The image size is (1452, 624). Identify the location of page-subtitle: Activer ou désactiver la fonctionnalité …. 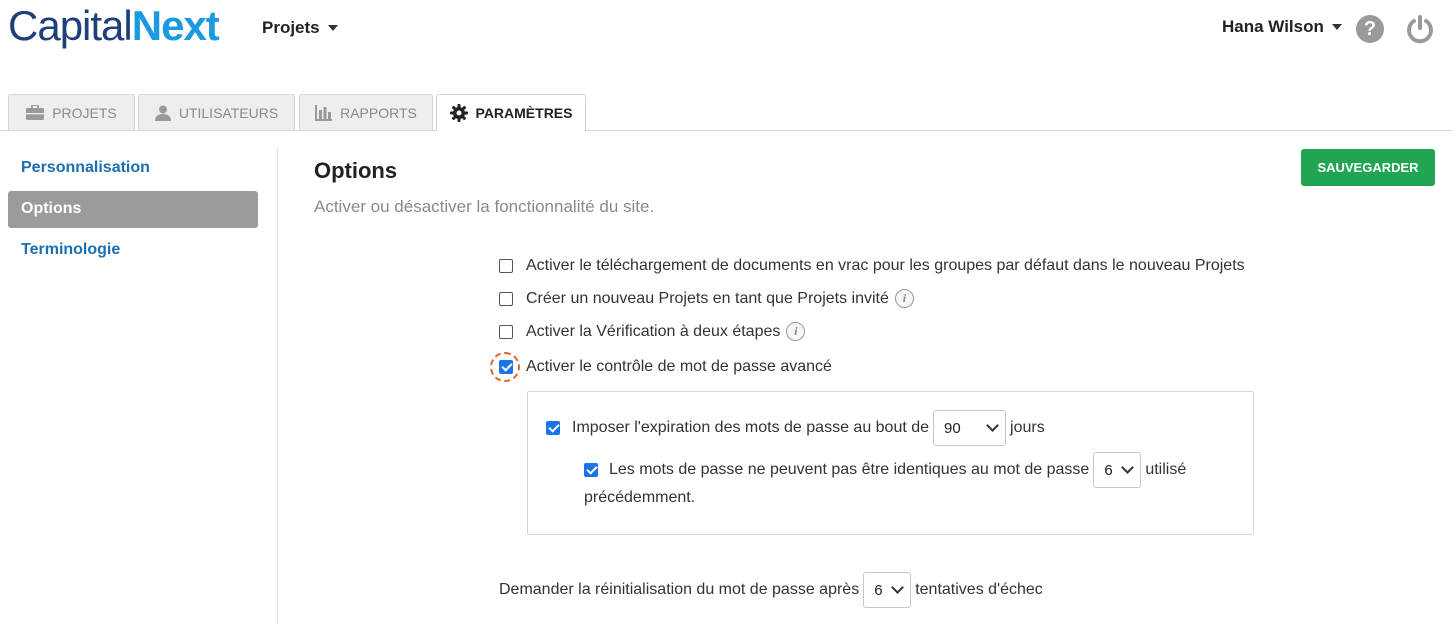
(484, 206).